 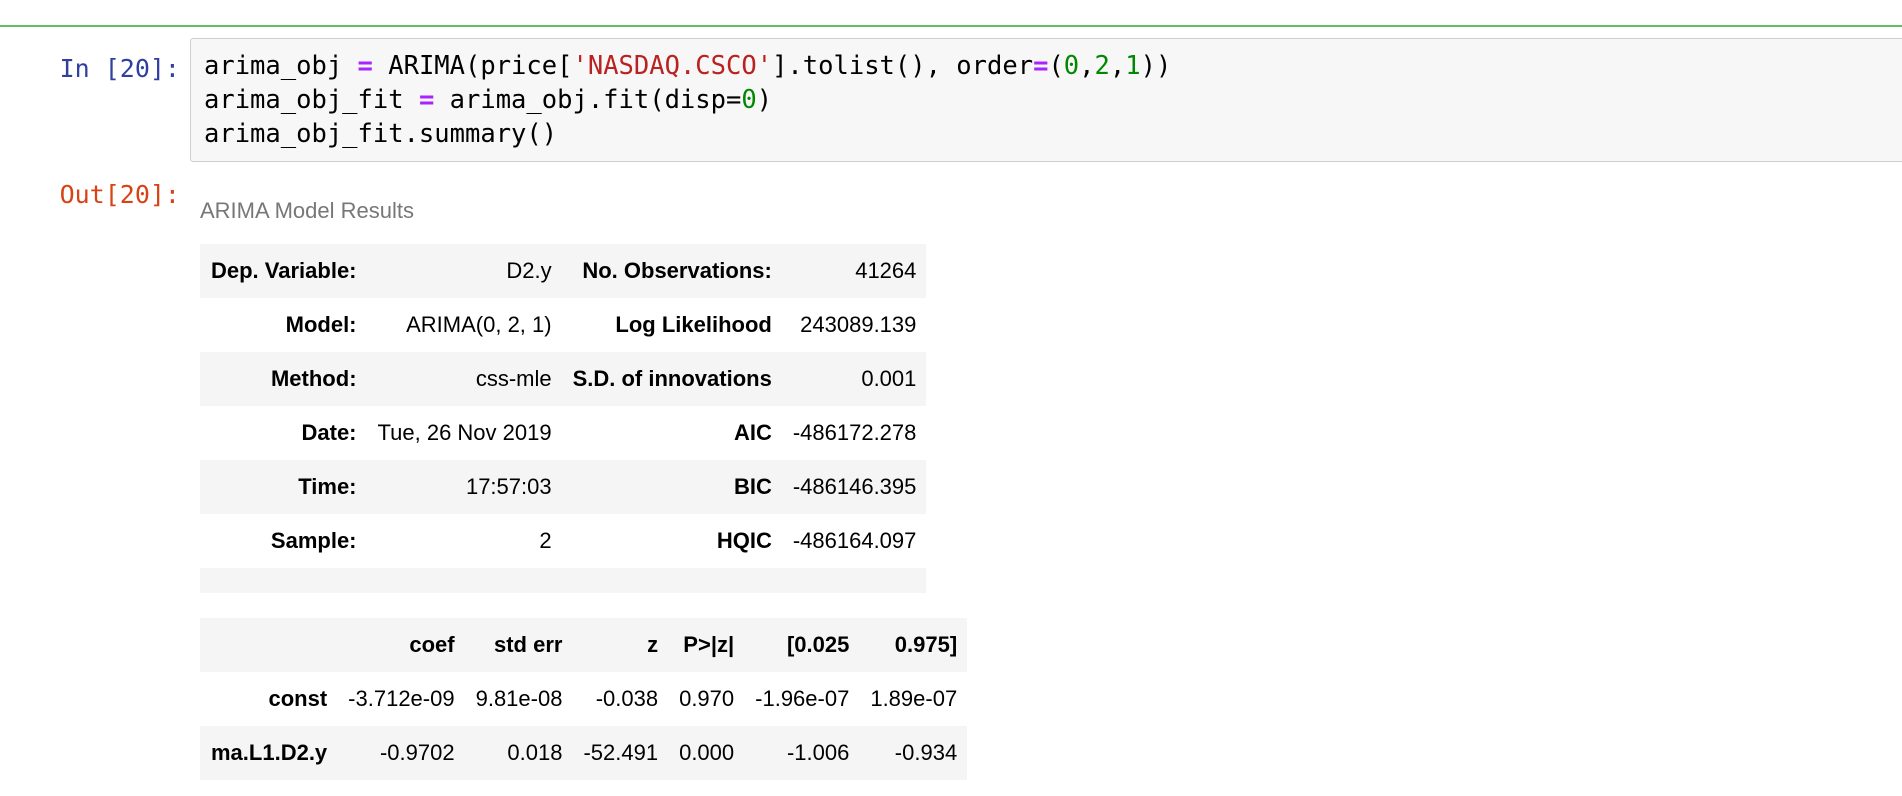 I want to click on row-label: AIC, so click(x=752, y=432).